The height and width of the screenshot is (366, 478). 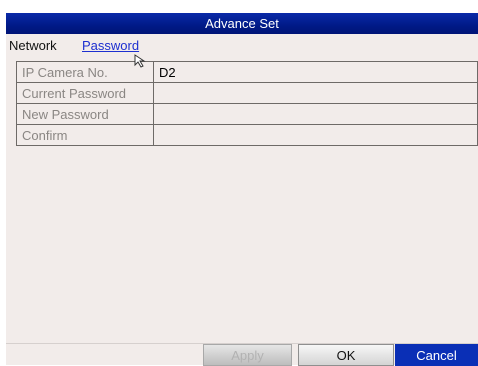 I want to click on form-row-current-password: Current Password, so click(x=247, y=93).